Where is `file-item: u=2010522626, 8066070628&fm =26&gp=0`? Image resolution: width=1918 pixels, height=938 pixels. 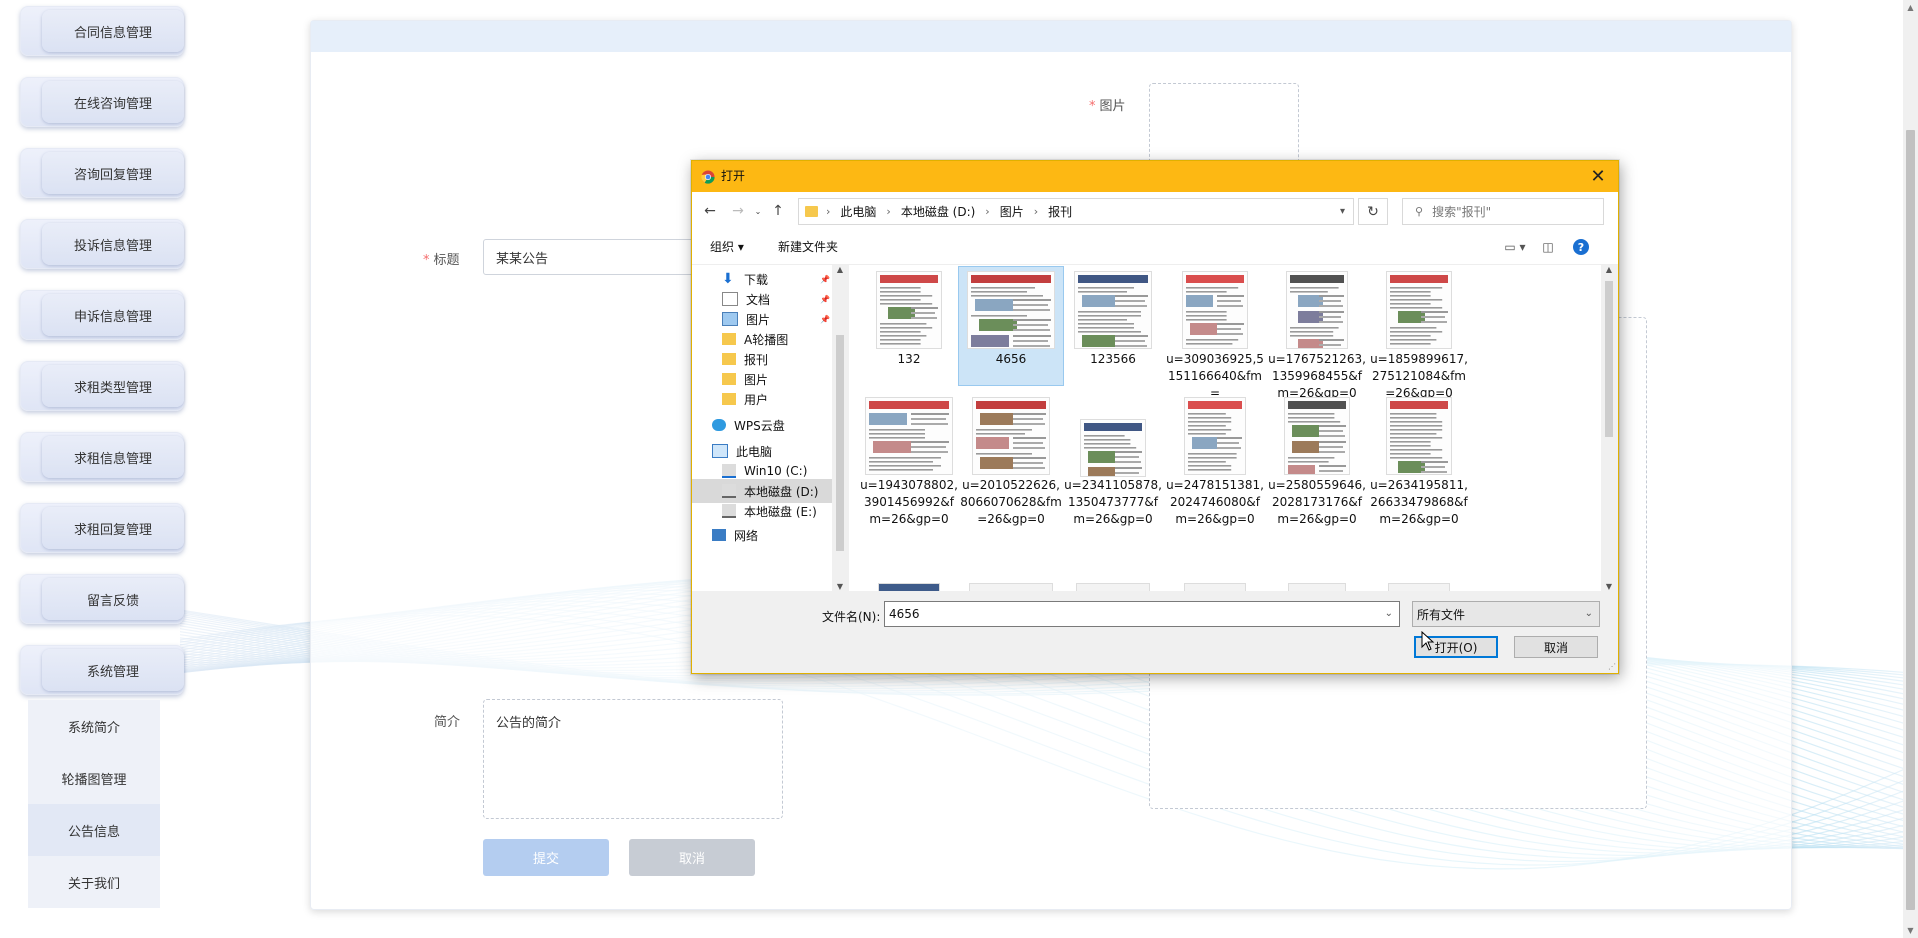
file-item: u=2010522626, 8066070628&fm =26&gp=0 is located at coordinates (1011, 459).